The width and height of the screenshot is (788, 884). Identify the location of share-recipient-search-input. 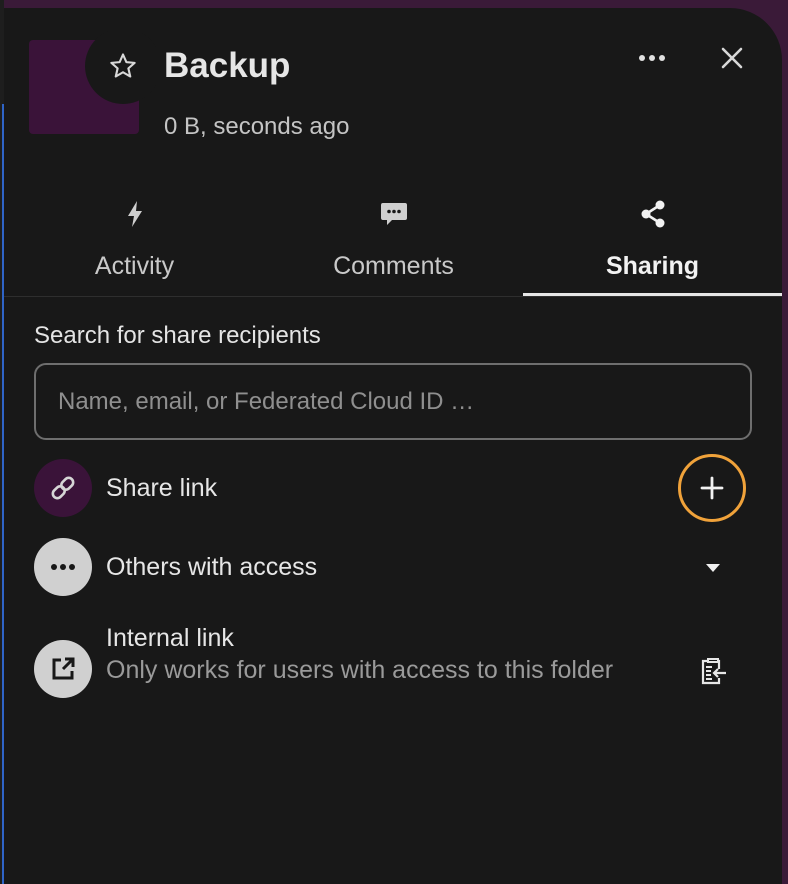
(393, 401).